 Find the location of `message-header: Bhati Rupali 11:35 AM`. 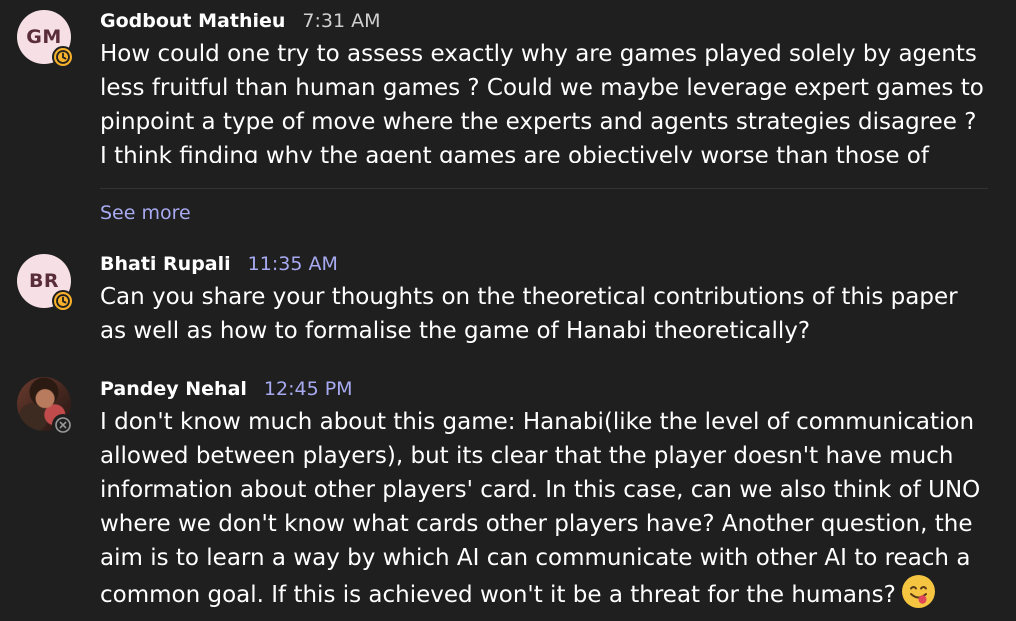

message-header: Bhati Rupali 11:35 AM is located at coordinates (219, 264).